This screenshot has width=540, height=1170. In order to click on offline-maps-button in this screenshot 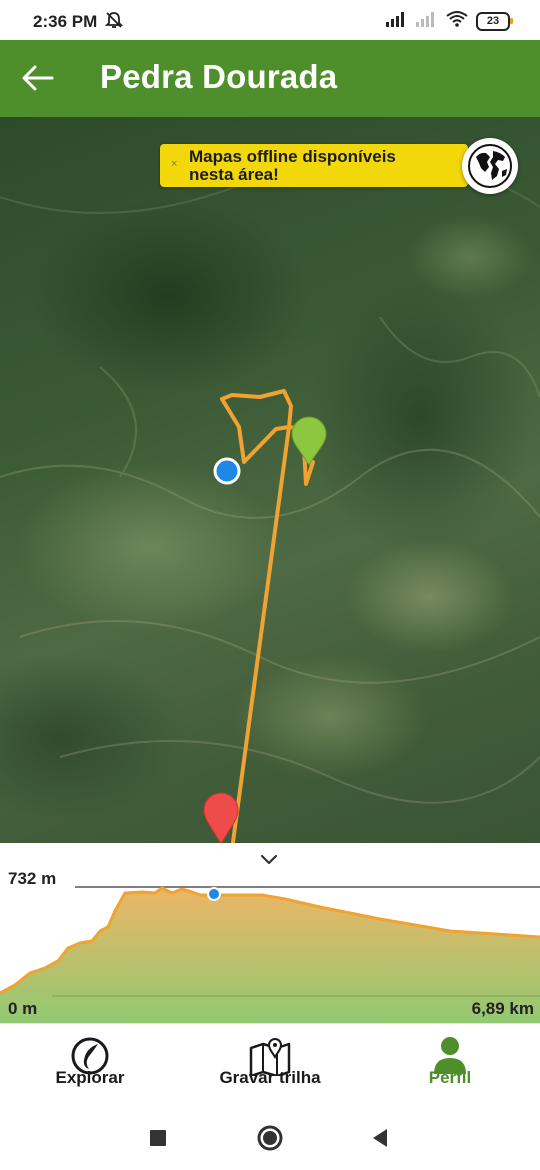, I will do `click(490, 166)`.